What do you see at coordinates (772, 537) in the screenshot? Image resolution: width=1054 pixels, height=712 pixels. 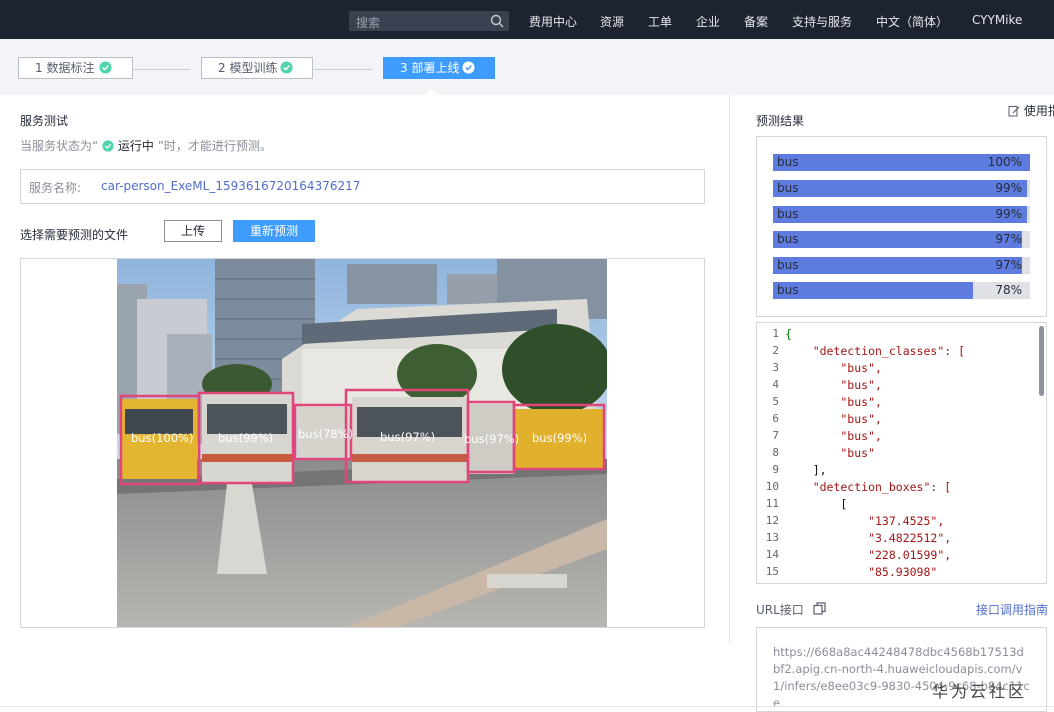 I see `line-number: 13` at bounding box center [772, 537].